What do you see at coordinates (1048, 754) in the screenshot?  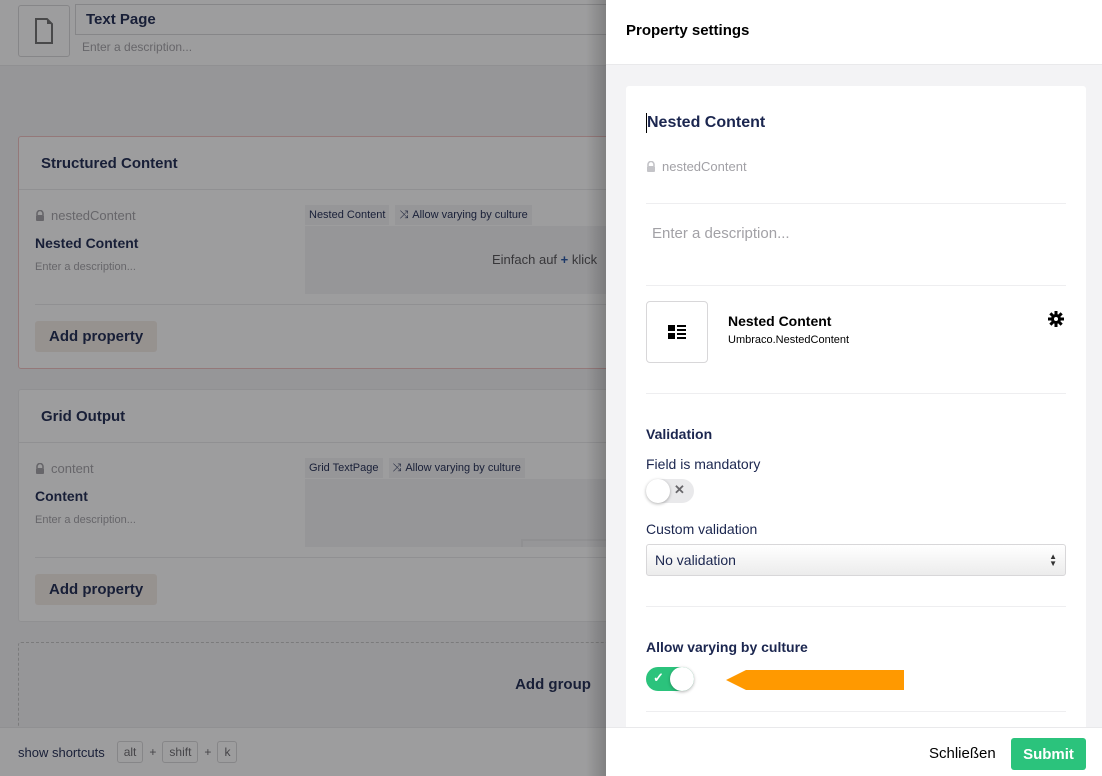 I see `submit-button: Submit` at bounding box center [1048, 754].